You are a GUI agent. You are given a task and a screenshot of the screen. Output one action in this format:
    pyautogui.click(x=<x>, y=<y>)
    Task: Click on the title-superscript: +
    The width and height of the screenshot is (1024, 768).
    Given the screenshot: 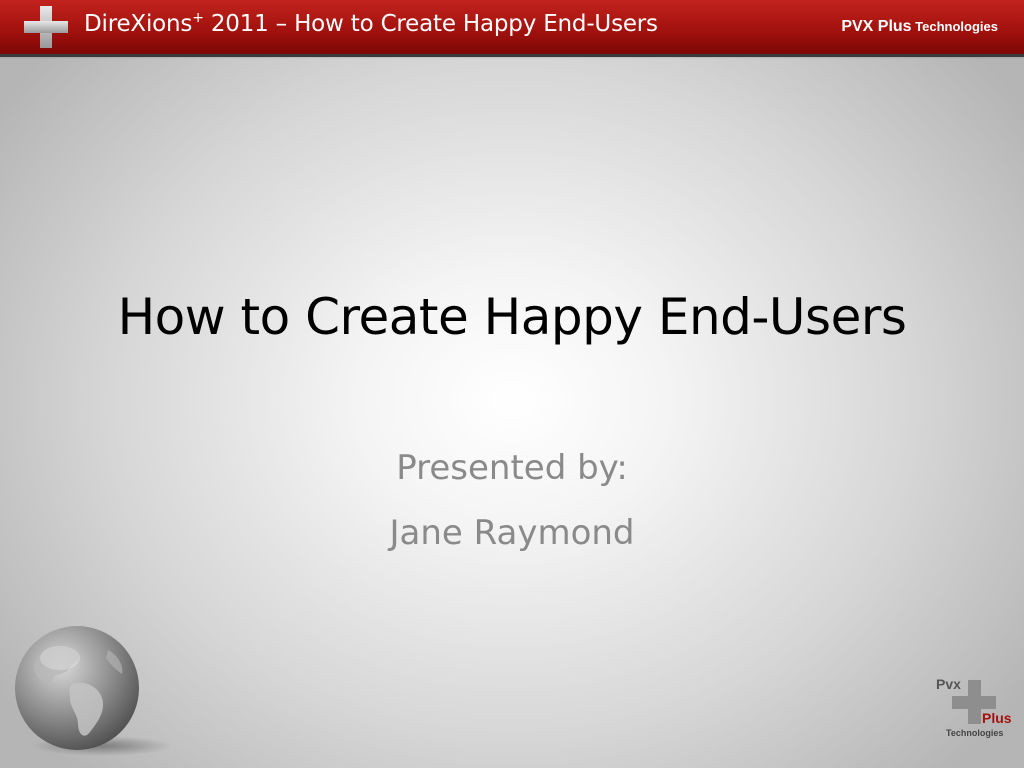 What is the action you would take?
    pyautogui.click(x=198, y=18)
    